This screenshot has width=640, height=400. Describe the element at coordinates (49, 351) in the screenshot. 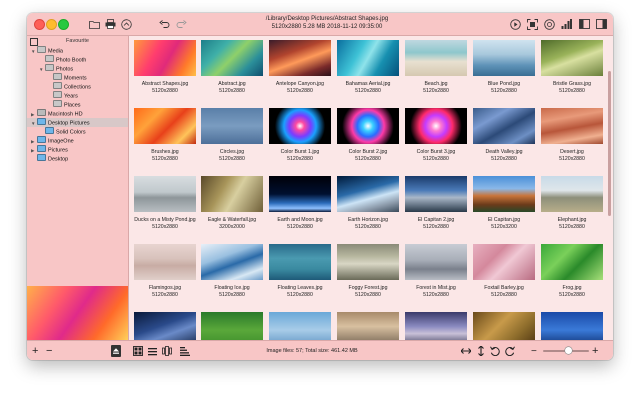

I see `remove-folder-button: −` at that location.